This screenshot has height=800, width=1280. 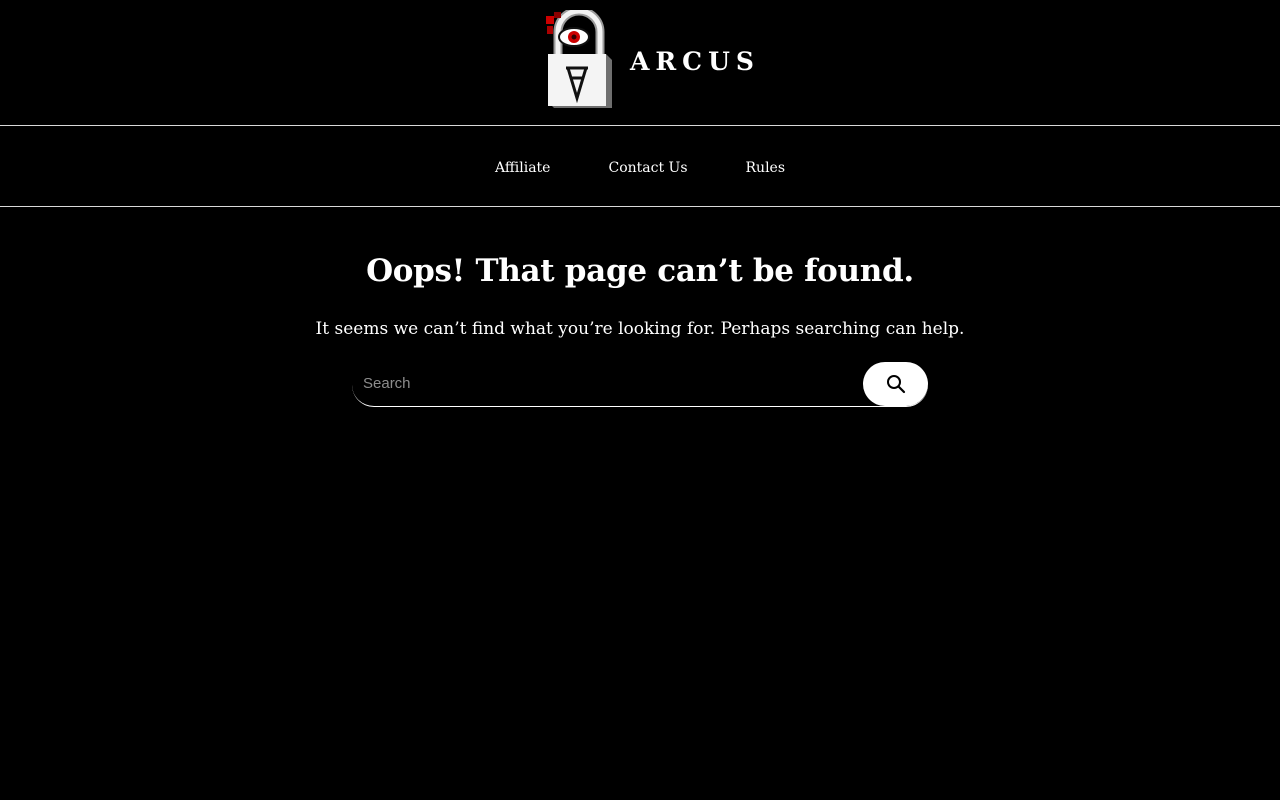 I want to click on search-input, so click(x=607, y=383).